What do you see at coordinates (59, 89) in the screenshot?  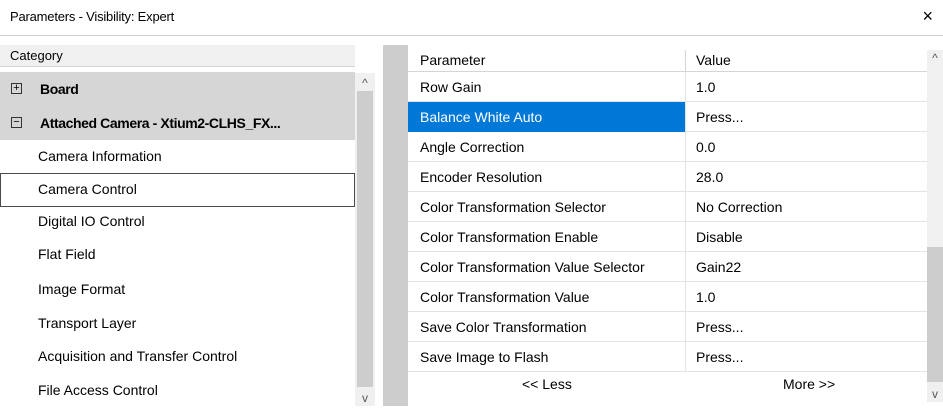 I see `tree-group-label: Board` at bounding box center [59, 89].